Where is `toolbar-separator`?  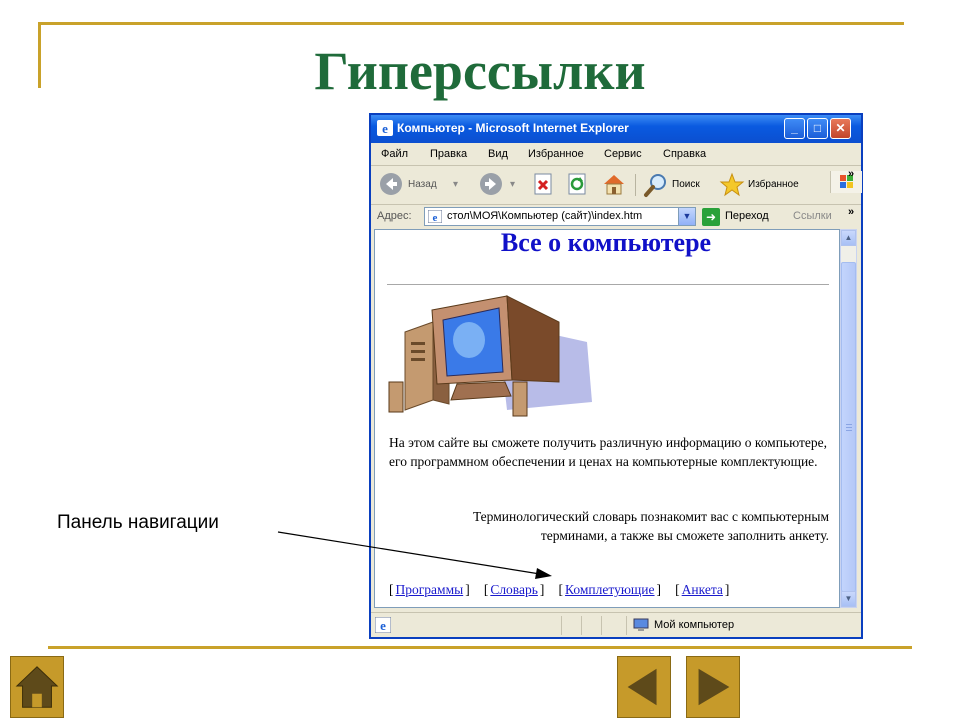 toolbar-separator is located at coordinates (635, 185).